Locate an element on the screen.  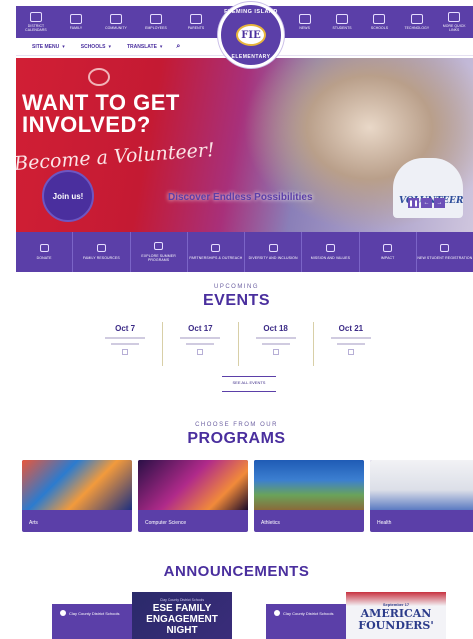
pause-button: ❚❚ is located at coordinates (413, 203).